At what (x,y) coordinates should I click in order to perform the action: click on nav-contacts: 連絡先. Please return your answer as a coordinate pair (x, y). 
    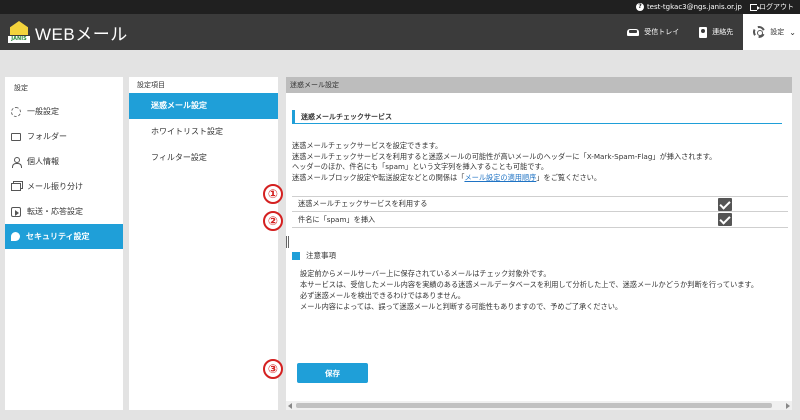
    Looking at the image, I should click on (716, 32).